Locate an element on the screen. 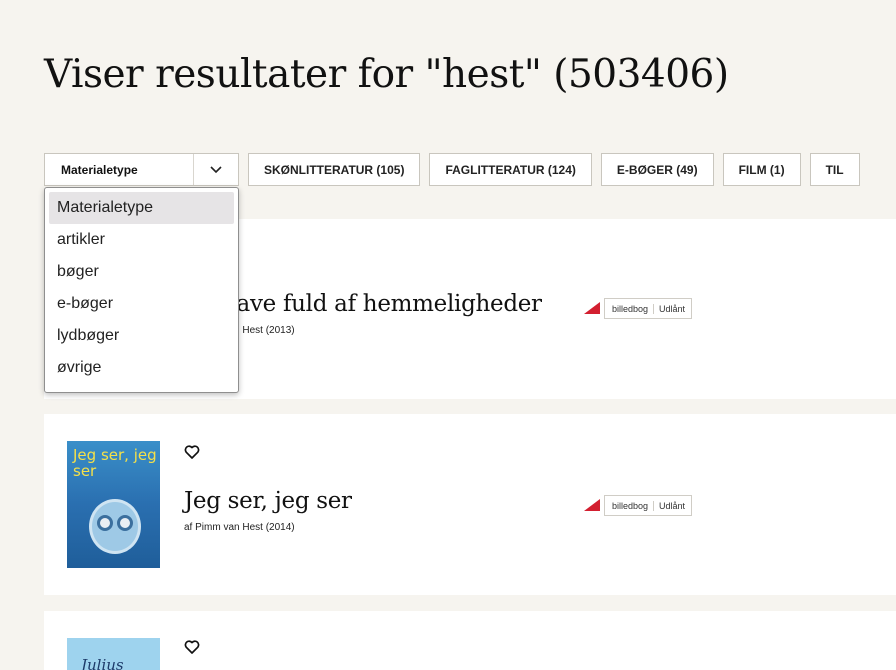 The height and width of the screenshot is (670, 896). dropdown-option-artikler: artikler is located at coordinates (141, 240).